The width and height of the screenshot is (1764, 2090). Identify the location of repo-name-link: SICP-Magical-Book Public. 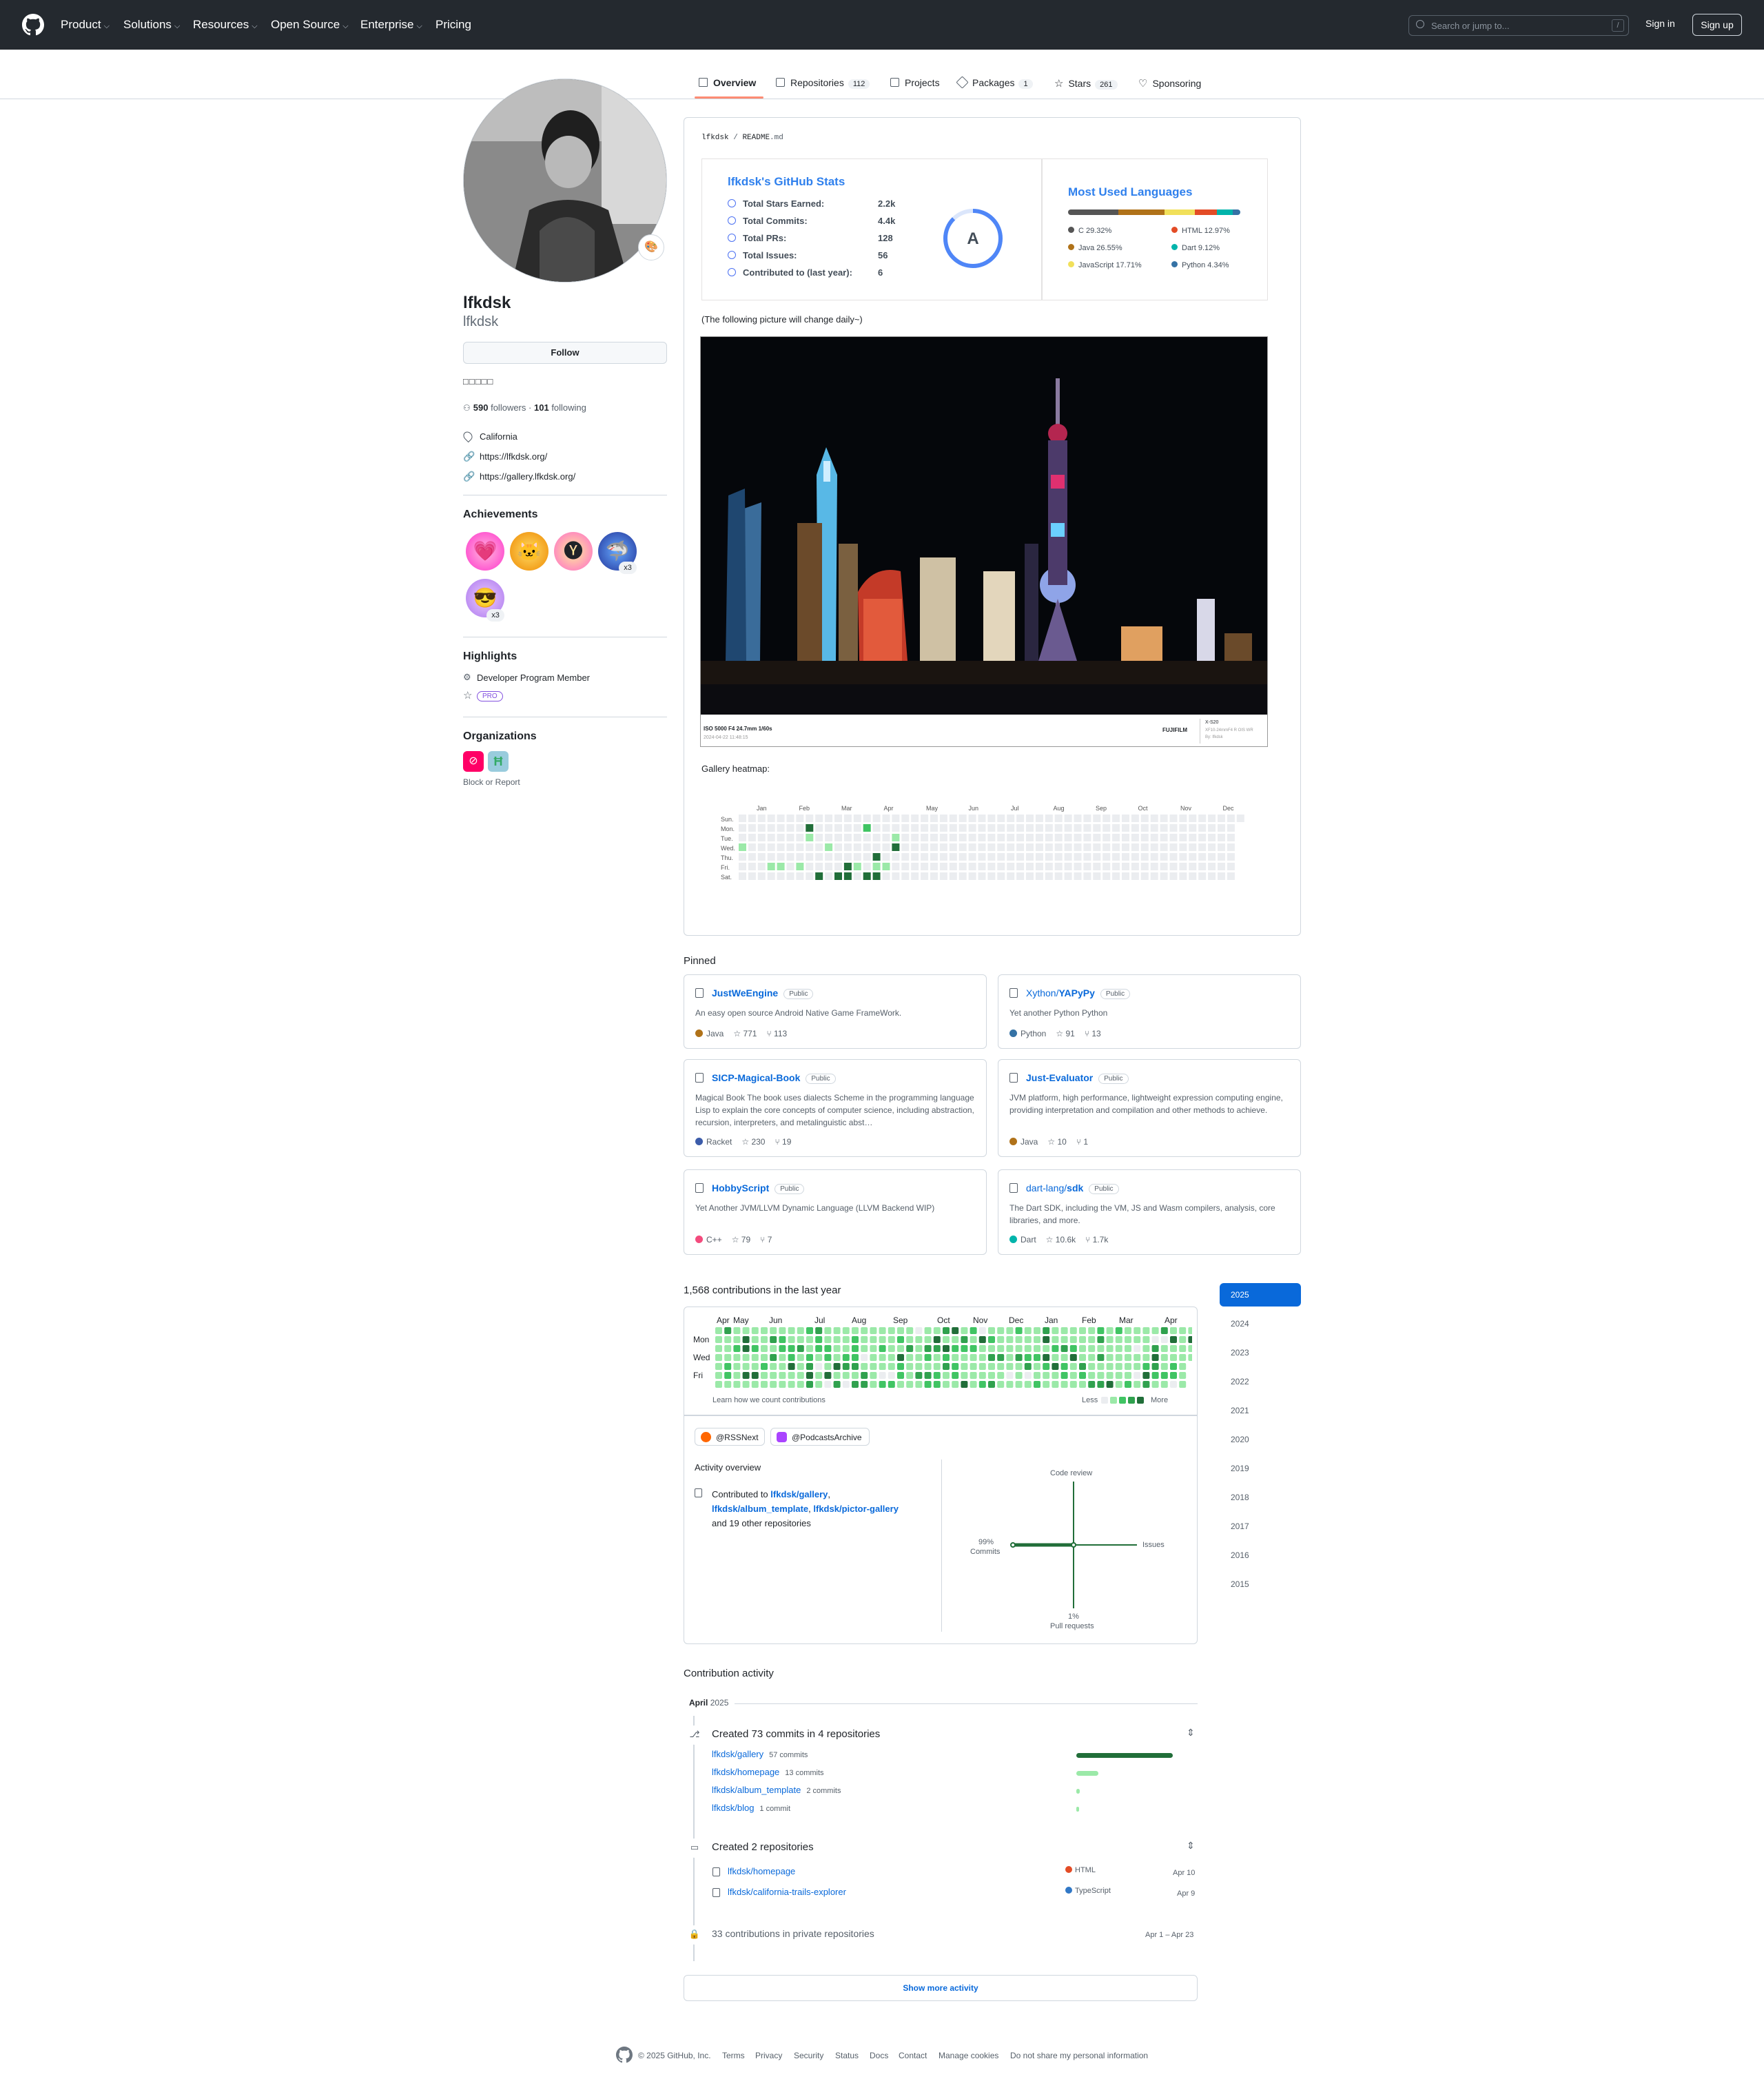
(774, 1078).